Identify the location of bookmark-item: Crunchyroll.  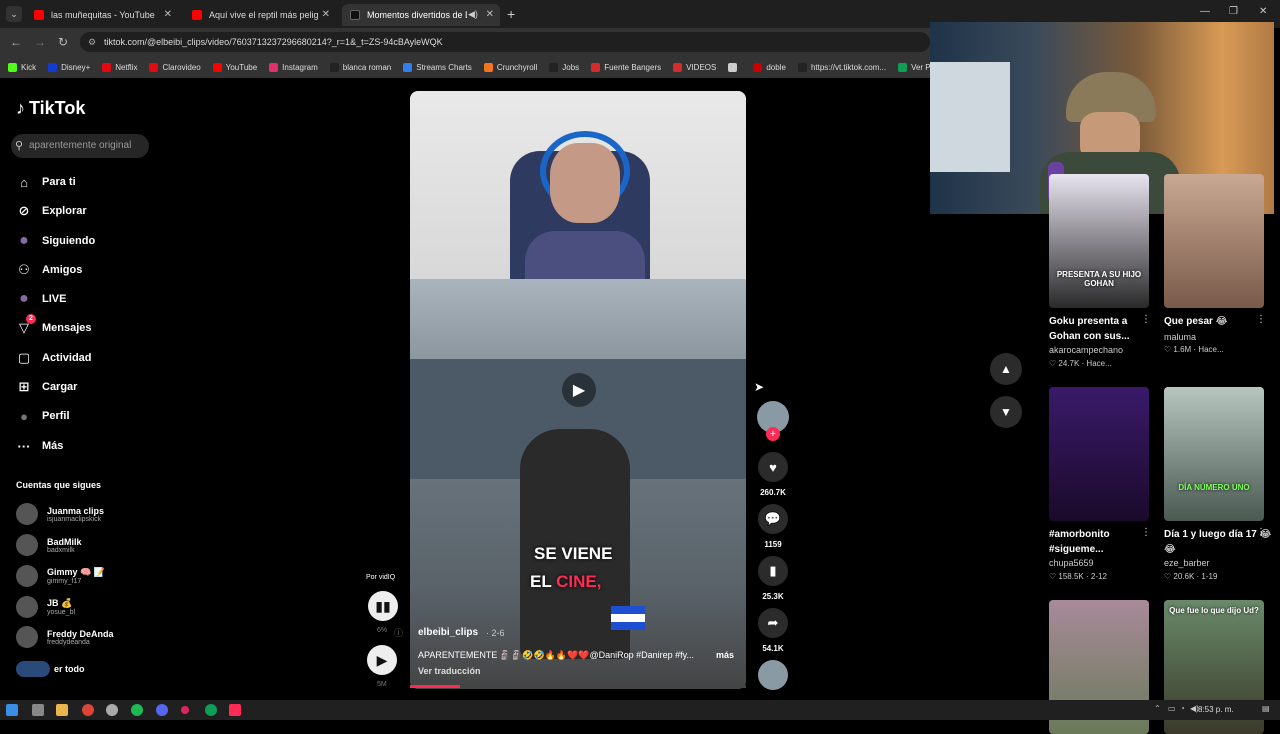
(510, 67).